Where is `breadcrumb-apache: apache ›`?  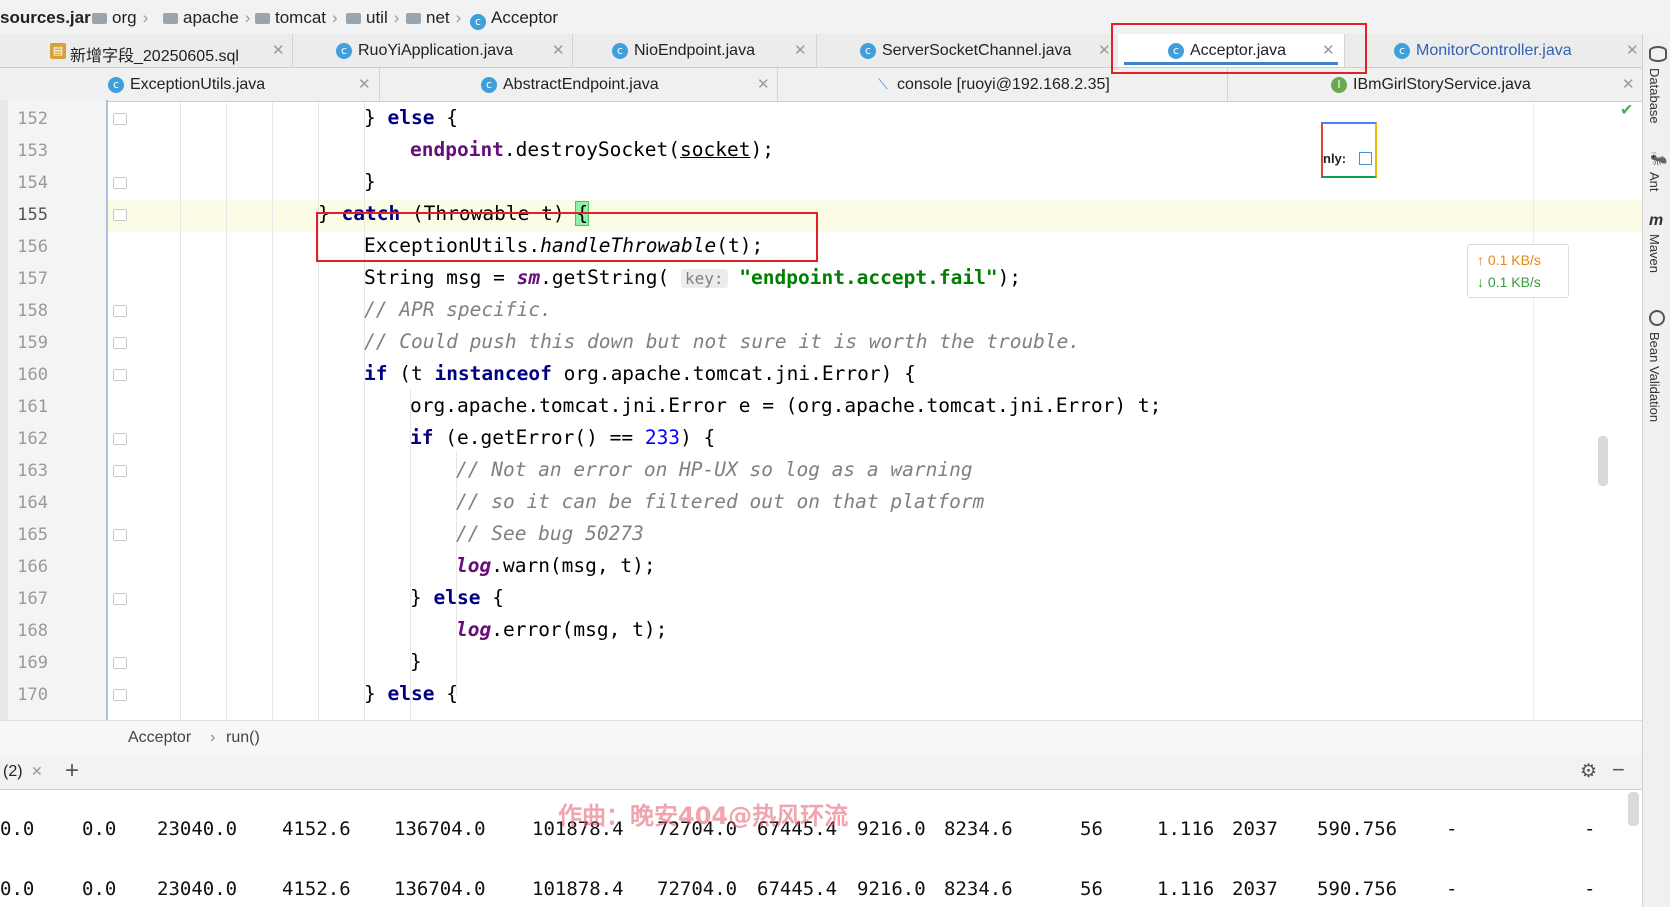 breadcrumb-apache: apache › is located at coordinates (206, 18).